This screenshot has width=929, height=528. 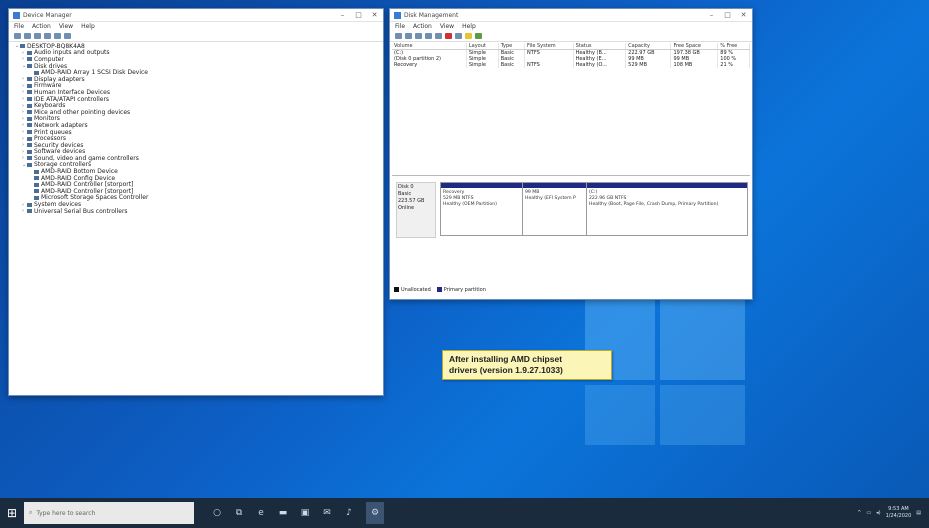 I want to click on disk-state: Online, so click(x=406, y=208).